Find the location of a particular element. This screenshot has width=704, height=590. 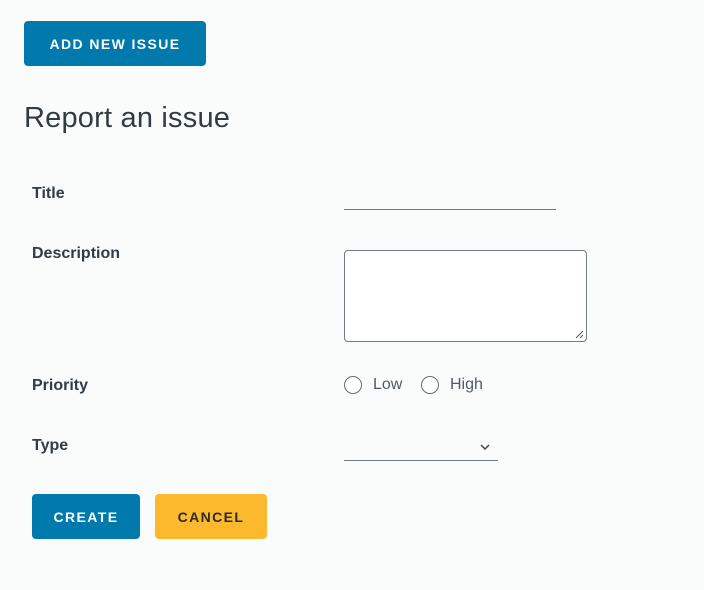

priority-option-label: High is located at coordinates (466, 384).